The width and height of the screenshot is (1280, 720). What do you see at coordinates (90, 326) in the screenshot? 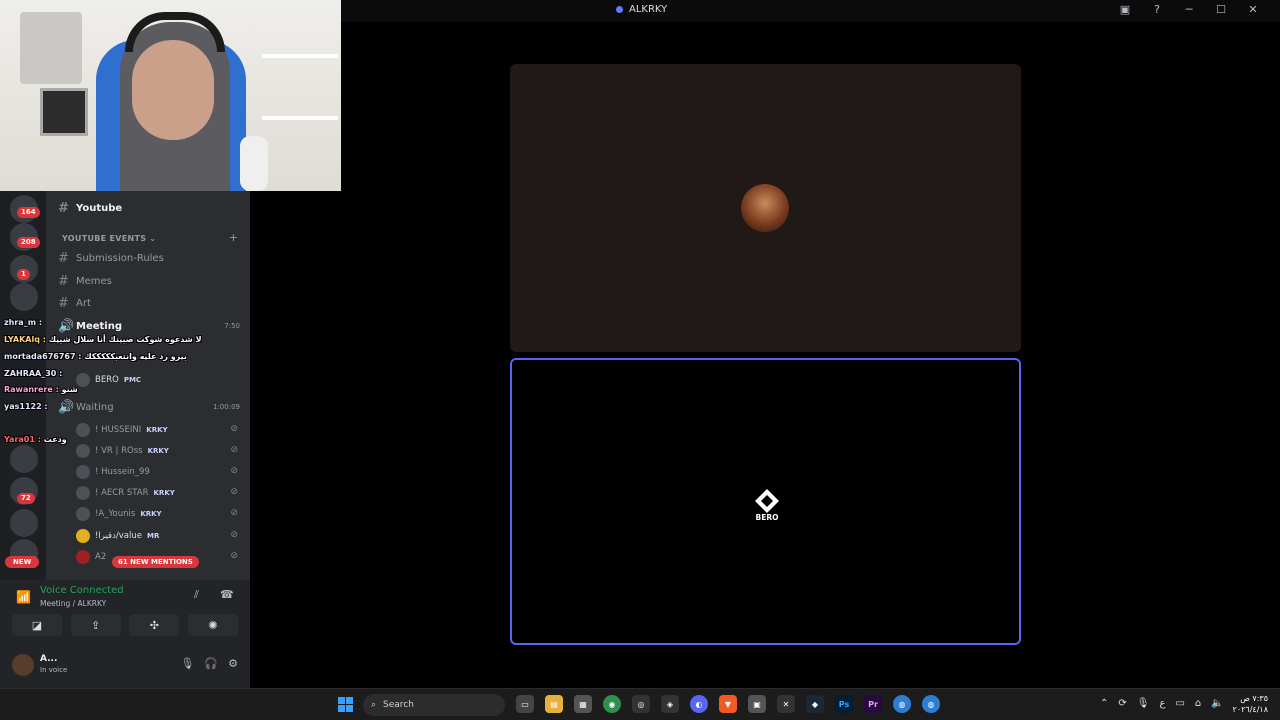
I see `voice-channel-meeting: 🔊 Meeting` at bounding box center [90, 326].